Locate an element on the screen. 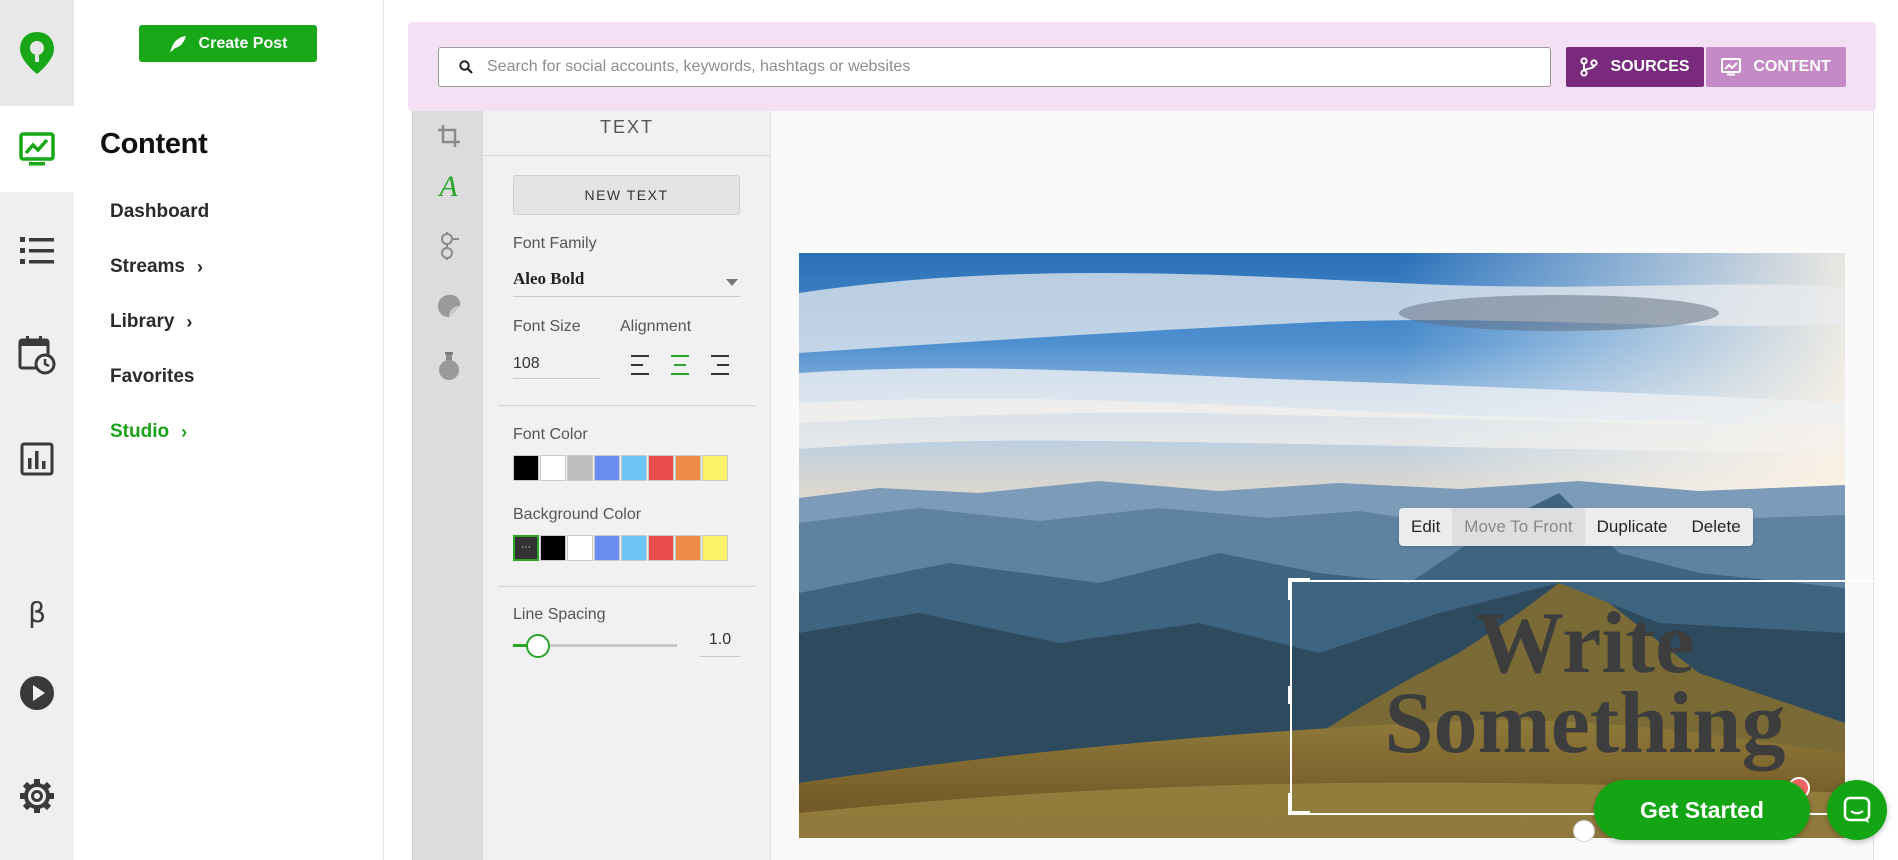 The image size is (1898, 860). flask-icon is located at coordinates (448, 366).